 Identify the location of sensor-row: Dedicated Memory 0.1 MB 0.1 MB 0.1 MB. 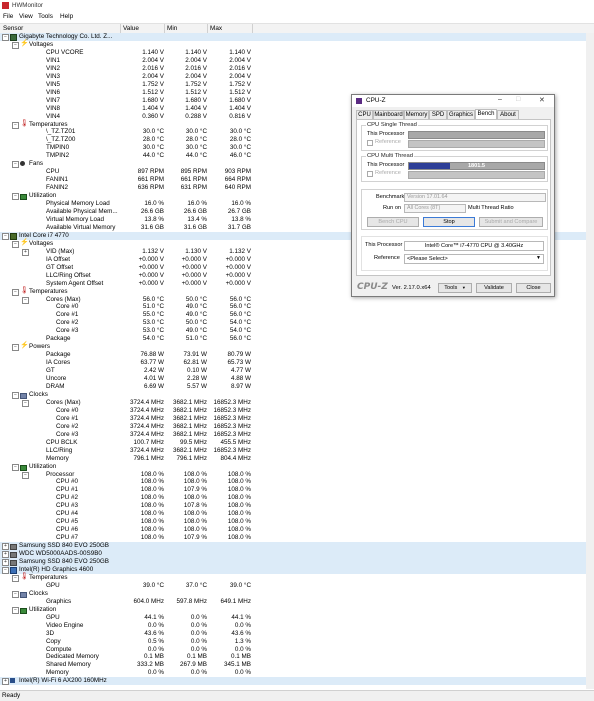
(297, 657).